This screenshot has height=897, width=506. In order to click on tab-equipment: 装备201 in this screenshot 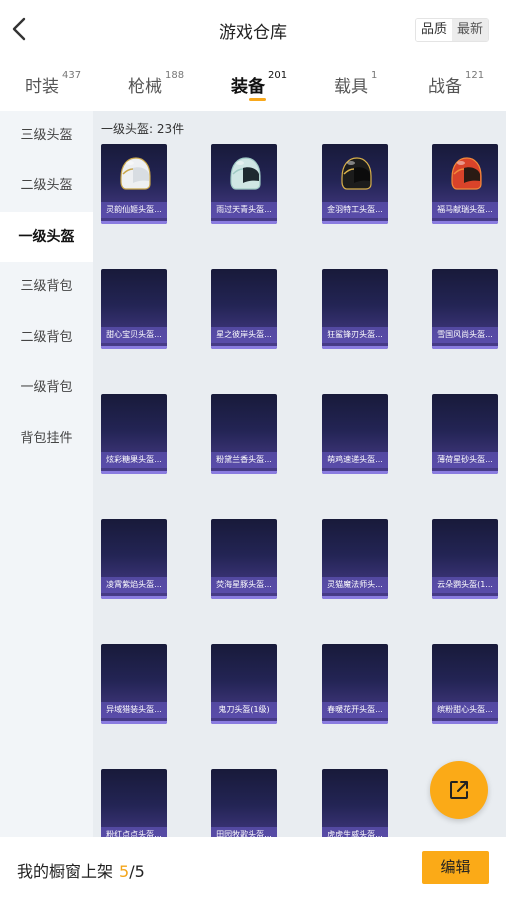, I will do `click(259, 83)`.